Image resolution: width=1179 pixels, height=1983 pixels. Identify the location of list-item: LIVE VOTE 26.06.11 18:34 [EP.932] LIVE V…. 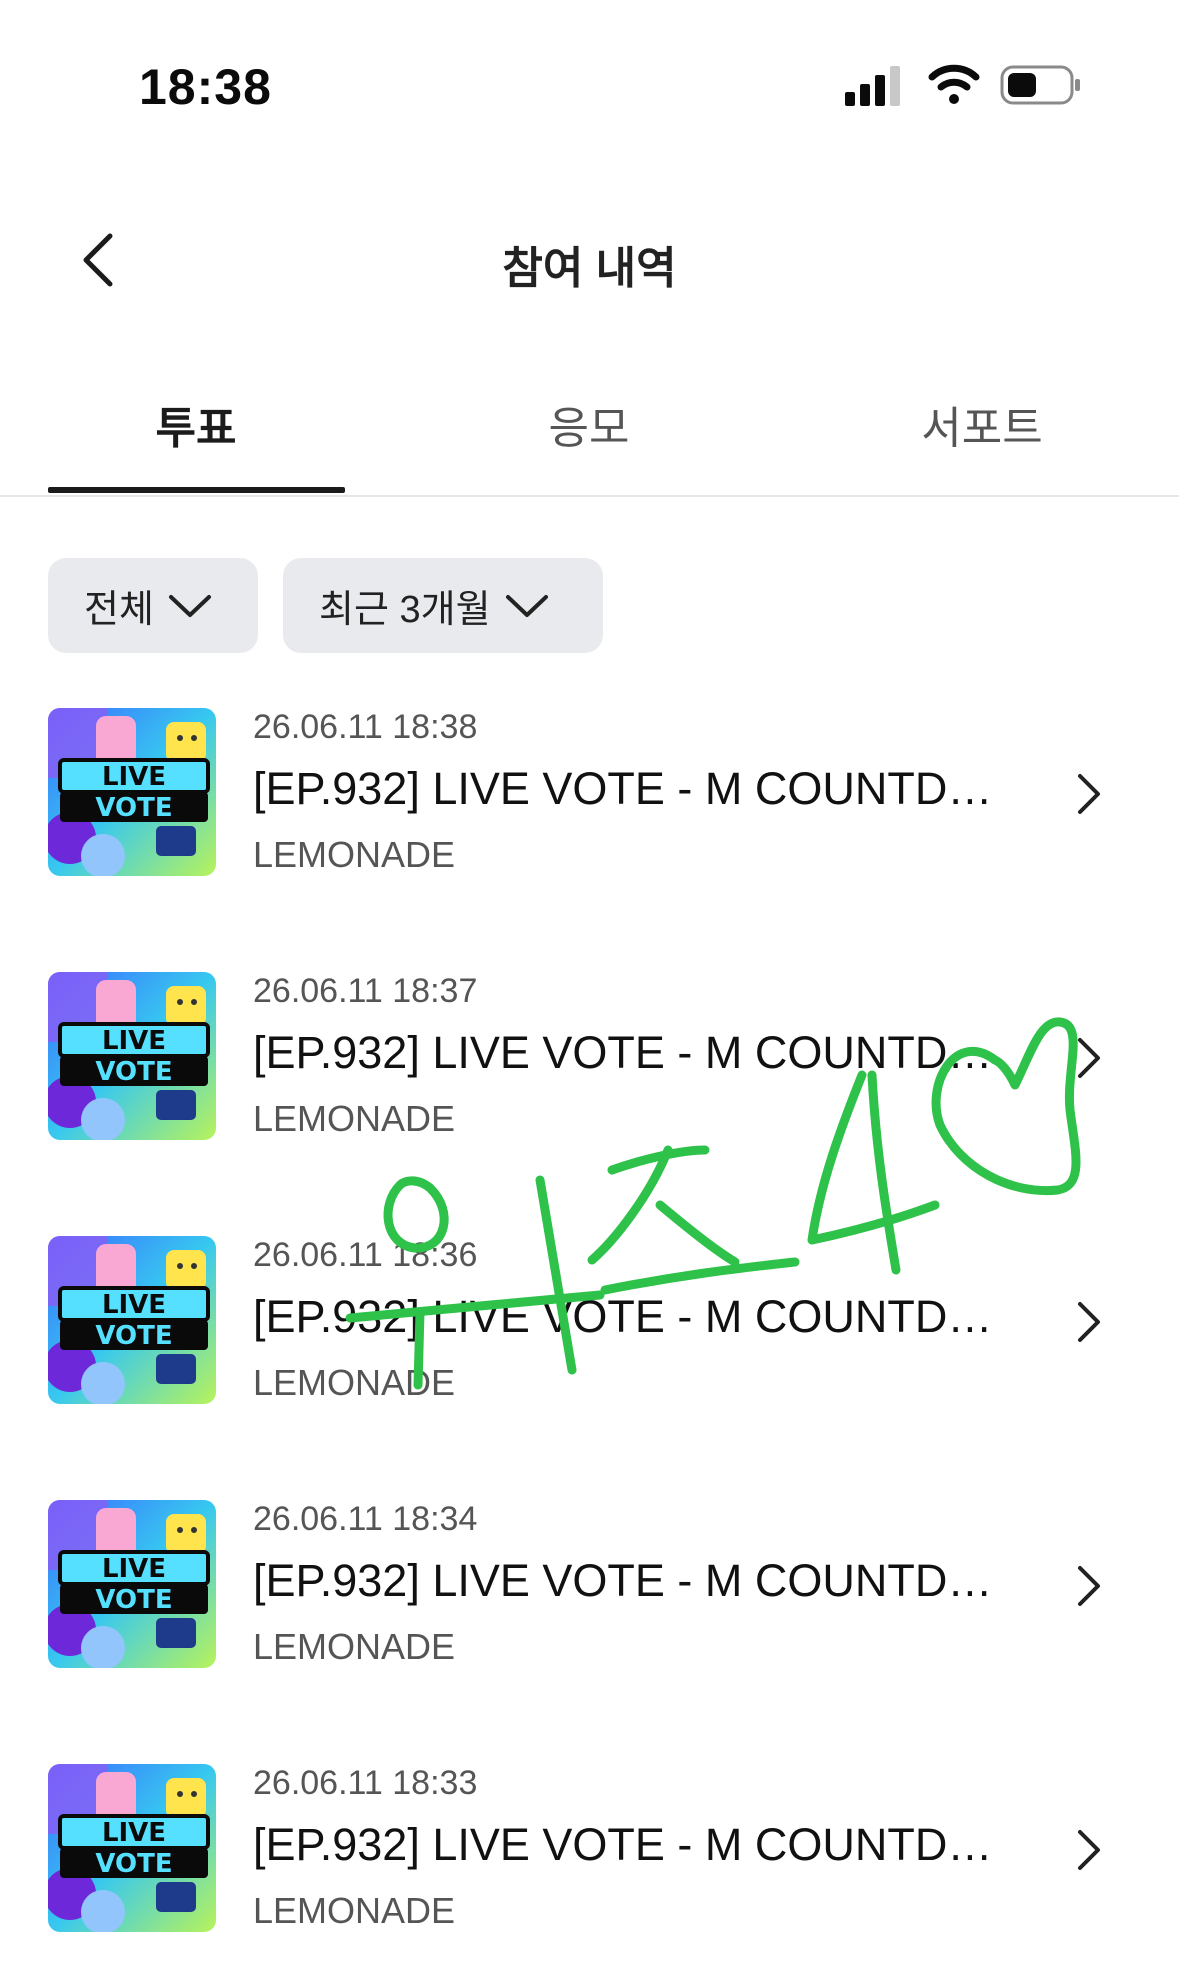
(589, 1600).